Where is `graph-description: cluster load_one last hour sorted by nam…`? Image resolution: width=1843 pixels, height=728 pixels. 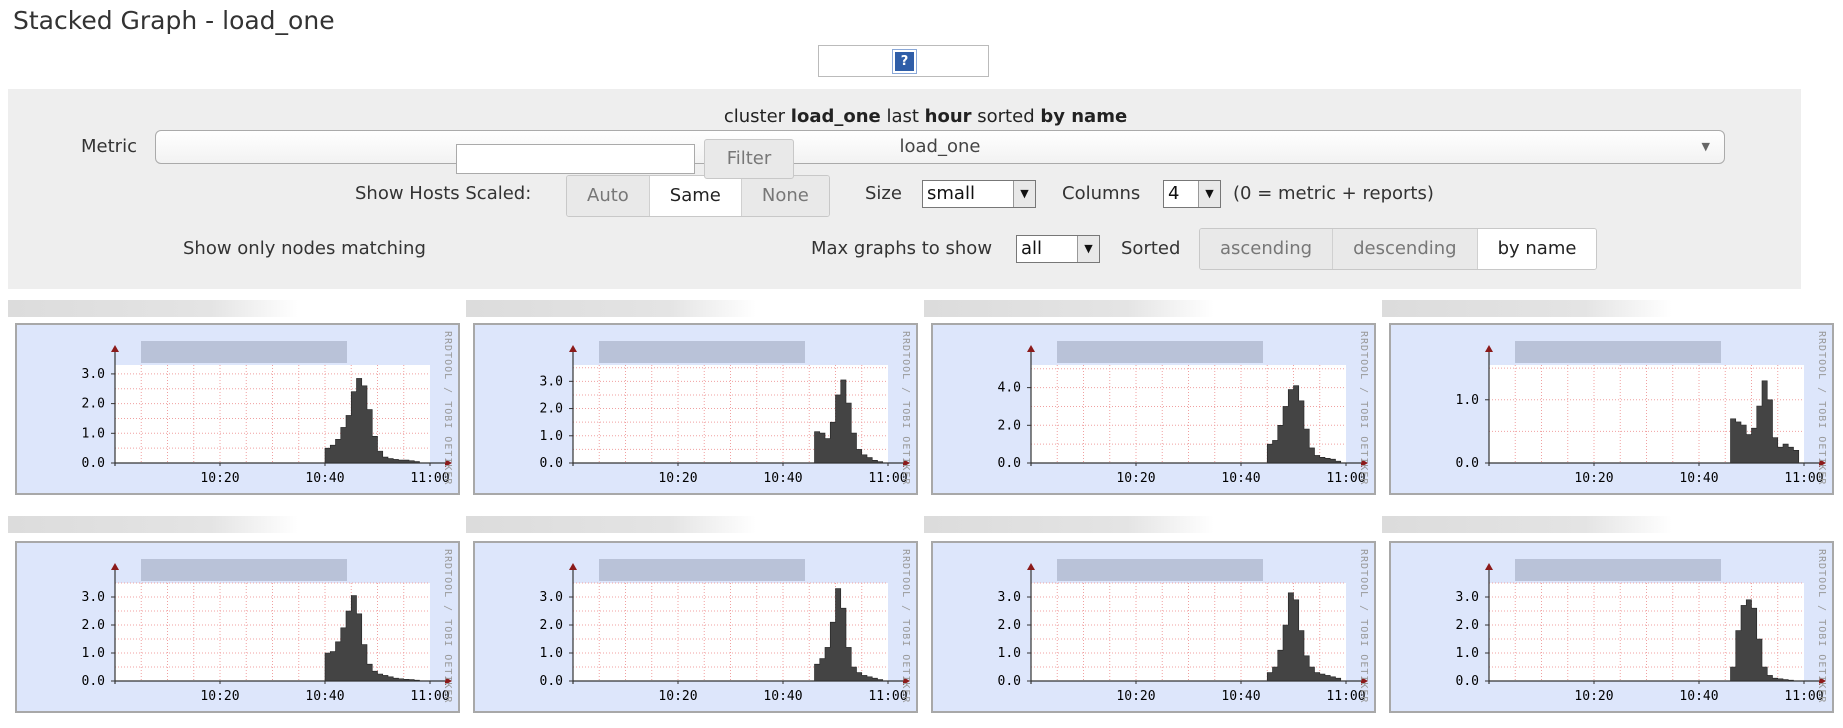
graph-description: cluster load_one last hour sorted by nam… is located at coordinates (925, 116).